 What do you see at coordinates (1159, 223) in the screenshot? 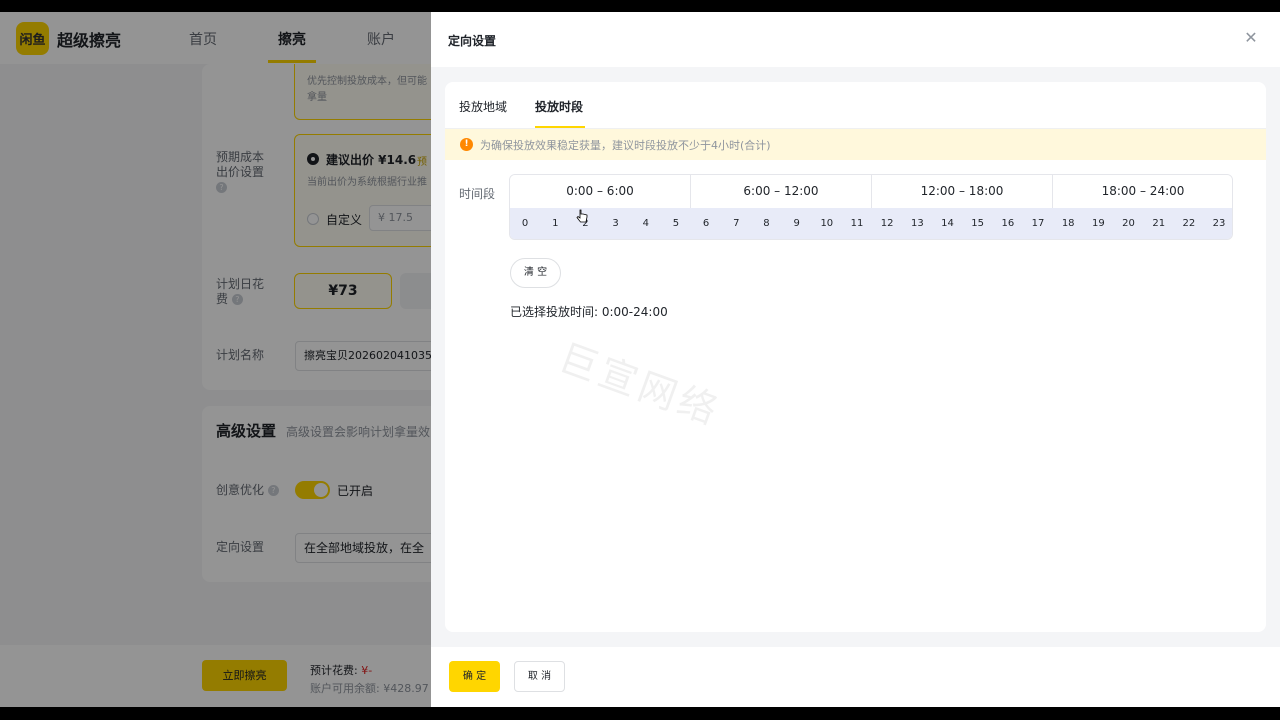
I see `hour-cell: 21` at bounding box center [1159, 223].